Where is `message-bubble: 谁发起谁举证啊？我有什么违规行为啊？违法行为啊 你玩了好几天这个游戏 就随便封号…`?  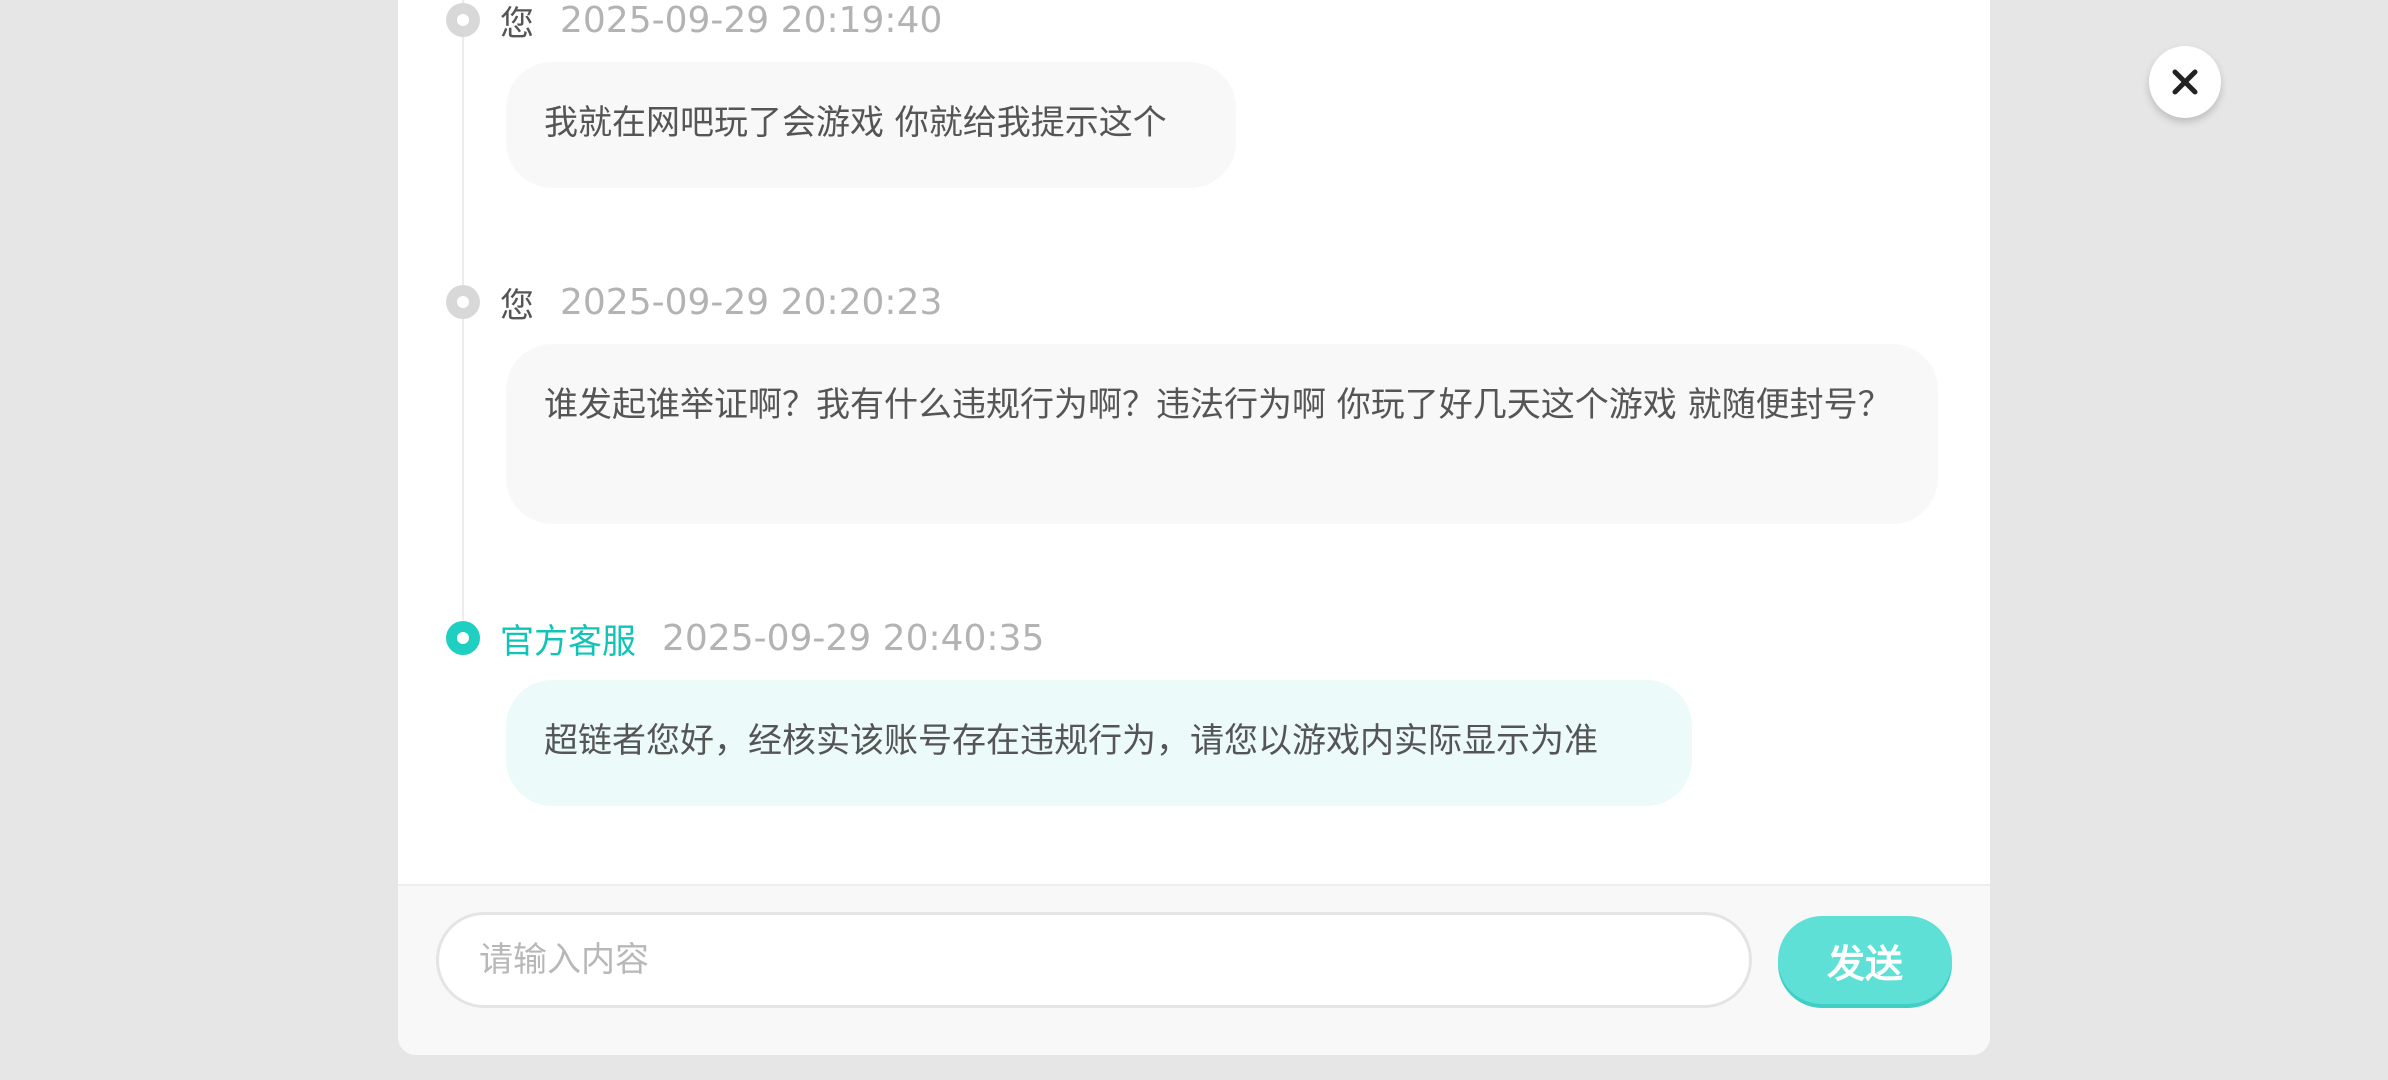
message-bubble: 谁发起谁举证啊？我有什么违规行为啊？违法行为啊 你玩了好几天这个游戏 就随便封号… is located at coordinates (1222, 434).